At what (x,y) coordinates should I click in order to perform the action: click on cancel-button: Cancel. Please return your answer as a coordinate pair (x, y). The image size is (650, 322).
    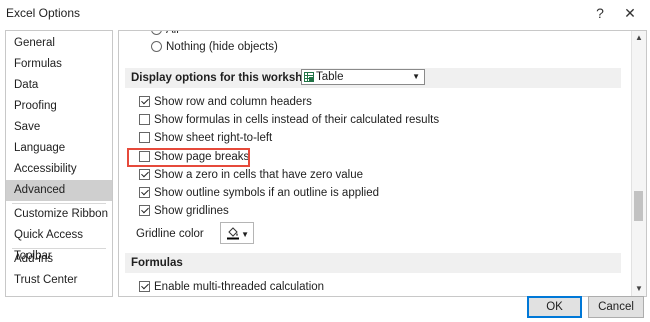
    Looking at the image, I should click on (616, 307).